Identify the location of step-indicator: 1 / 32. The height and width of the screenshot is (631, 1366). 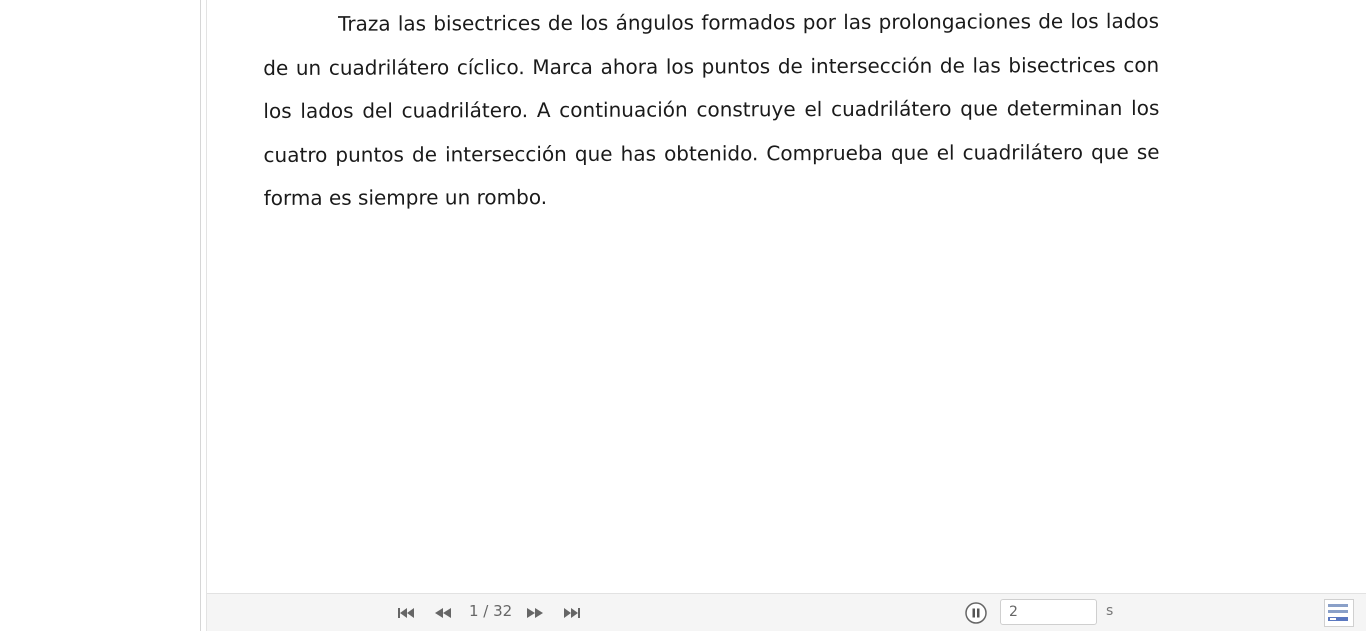
(491, 611).